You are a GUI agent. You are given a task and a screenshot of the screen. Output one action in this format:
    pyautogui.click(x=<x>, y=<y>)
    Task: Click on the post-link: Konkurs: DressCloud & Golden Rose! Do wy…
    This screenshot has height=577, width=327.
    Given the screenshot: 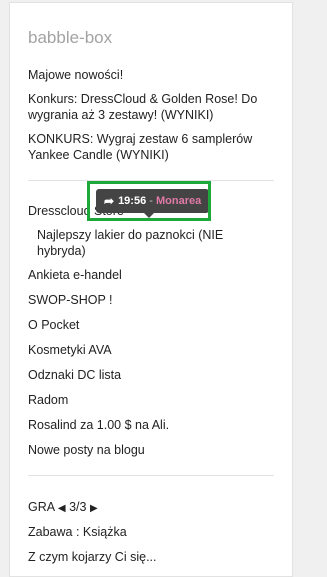 What is the action you would take?
    pyautogui.click(x=153, y=107)
    